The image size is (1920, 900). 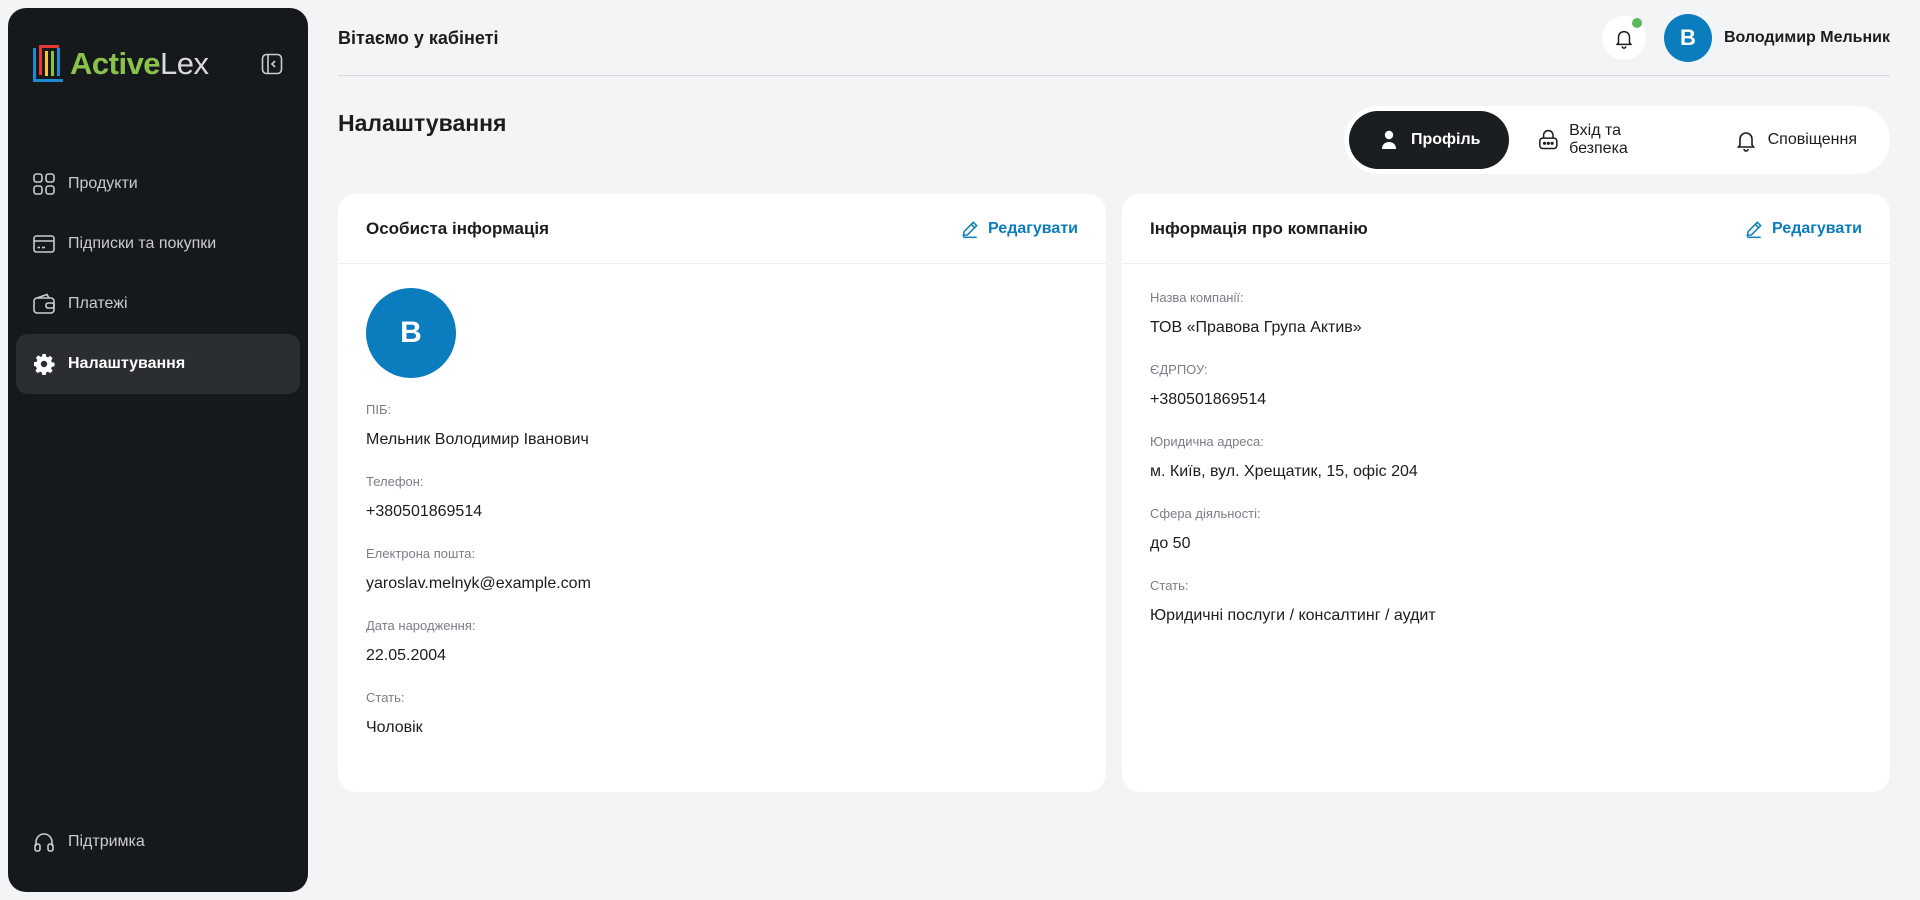 What do you see at coordinates (158, 184) in the screenshot?
I see `sidebar-item-products: Продукти` at bounding box center [158, 184].